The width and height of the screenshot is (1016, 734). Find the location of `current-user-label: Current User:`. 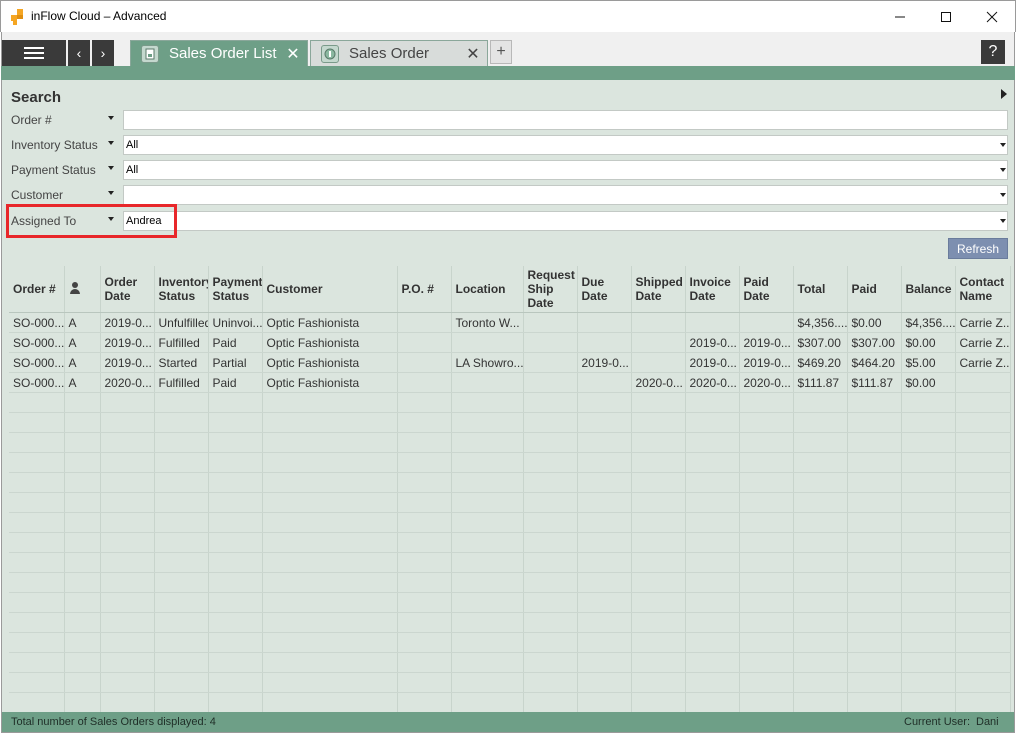

current-user-label: Current User: is located at coordinates (937, 722).